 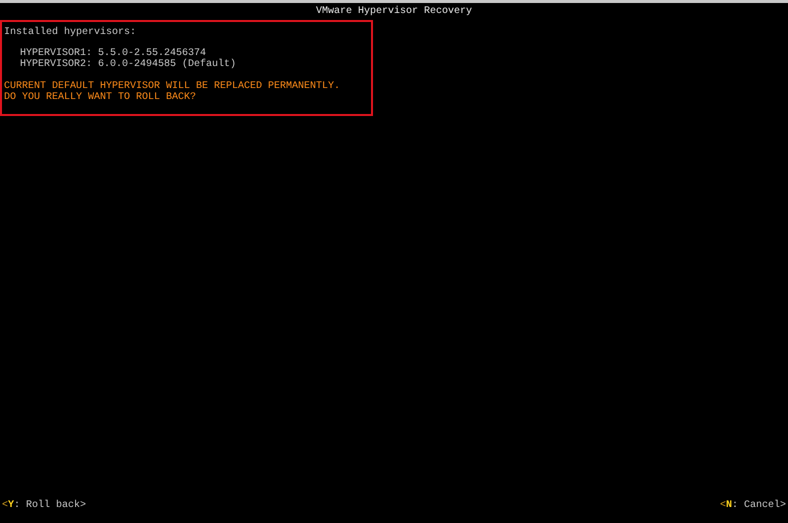 What do you see at coordinates (172, 86) in the screenshot?
I see `warning-text: CURRENT DEFAULT HYPERVISOR WILL BE REPLACED PERMANENTLY.` at bounding box center [172, 86].